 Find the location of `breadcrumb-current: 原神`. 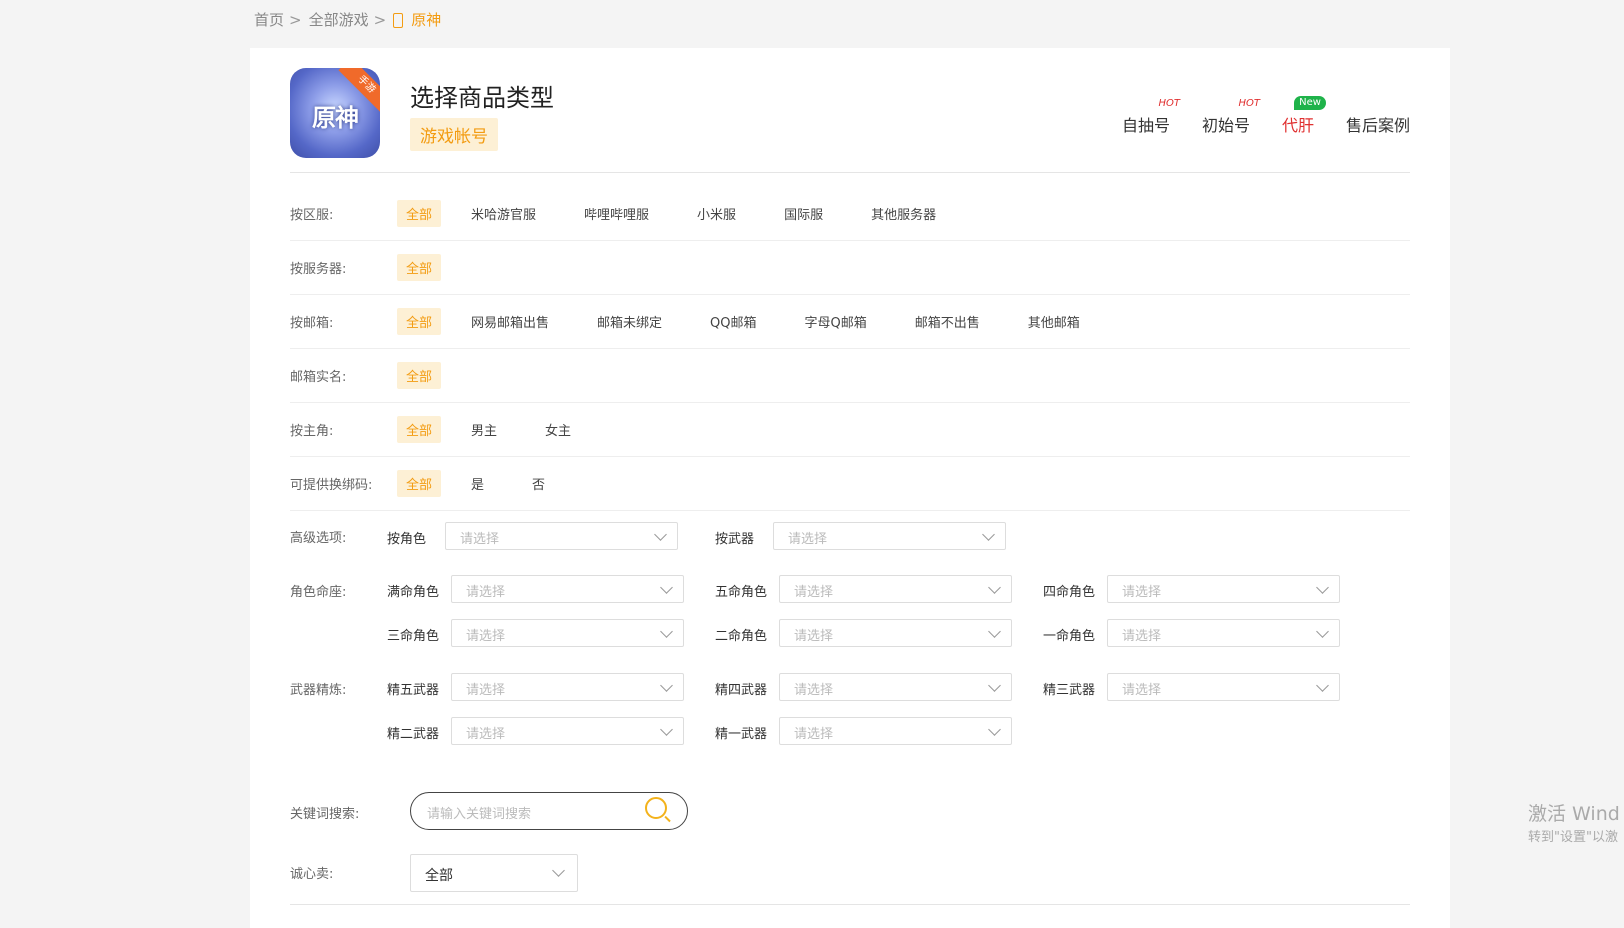

breadcrumb-current: 原神 is located at coordinates (426, 20).